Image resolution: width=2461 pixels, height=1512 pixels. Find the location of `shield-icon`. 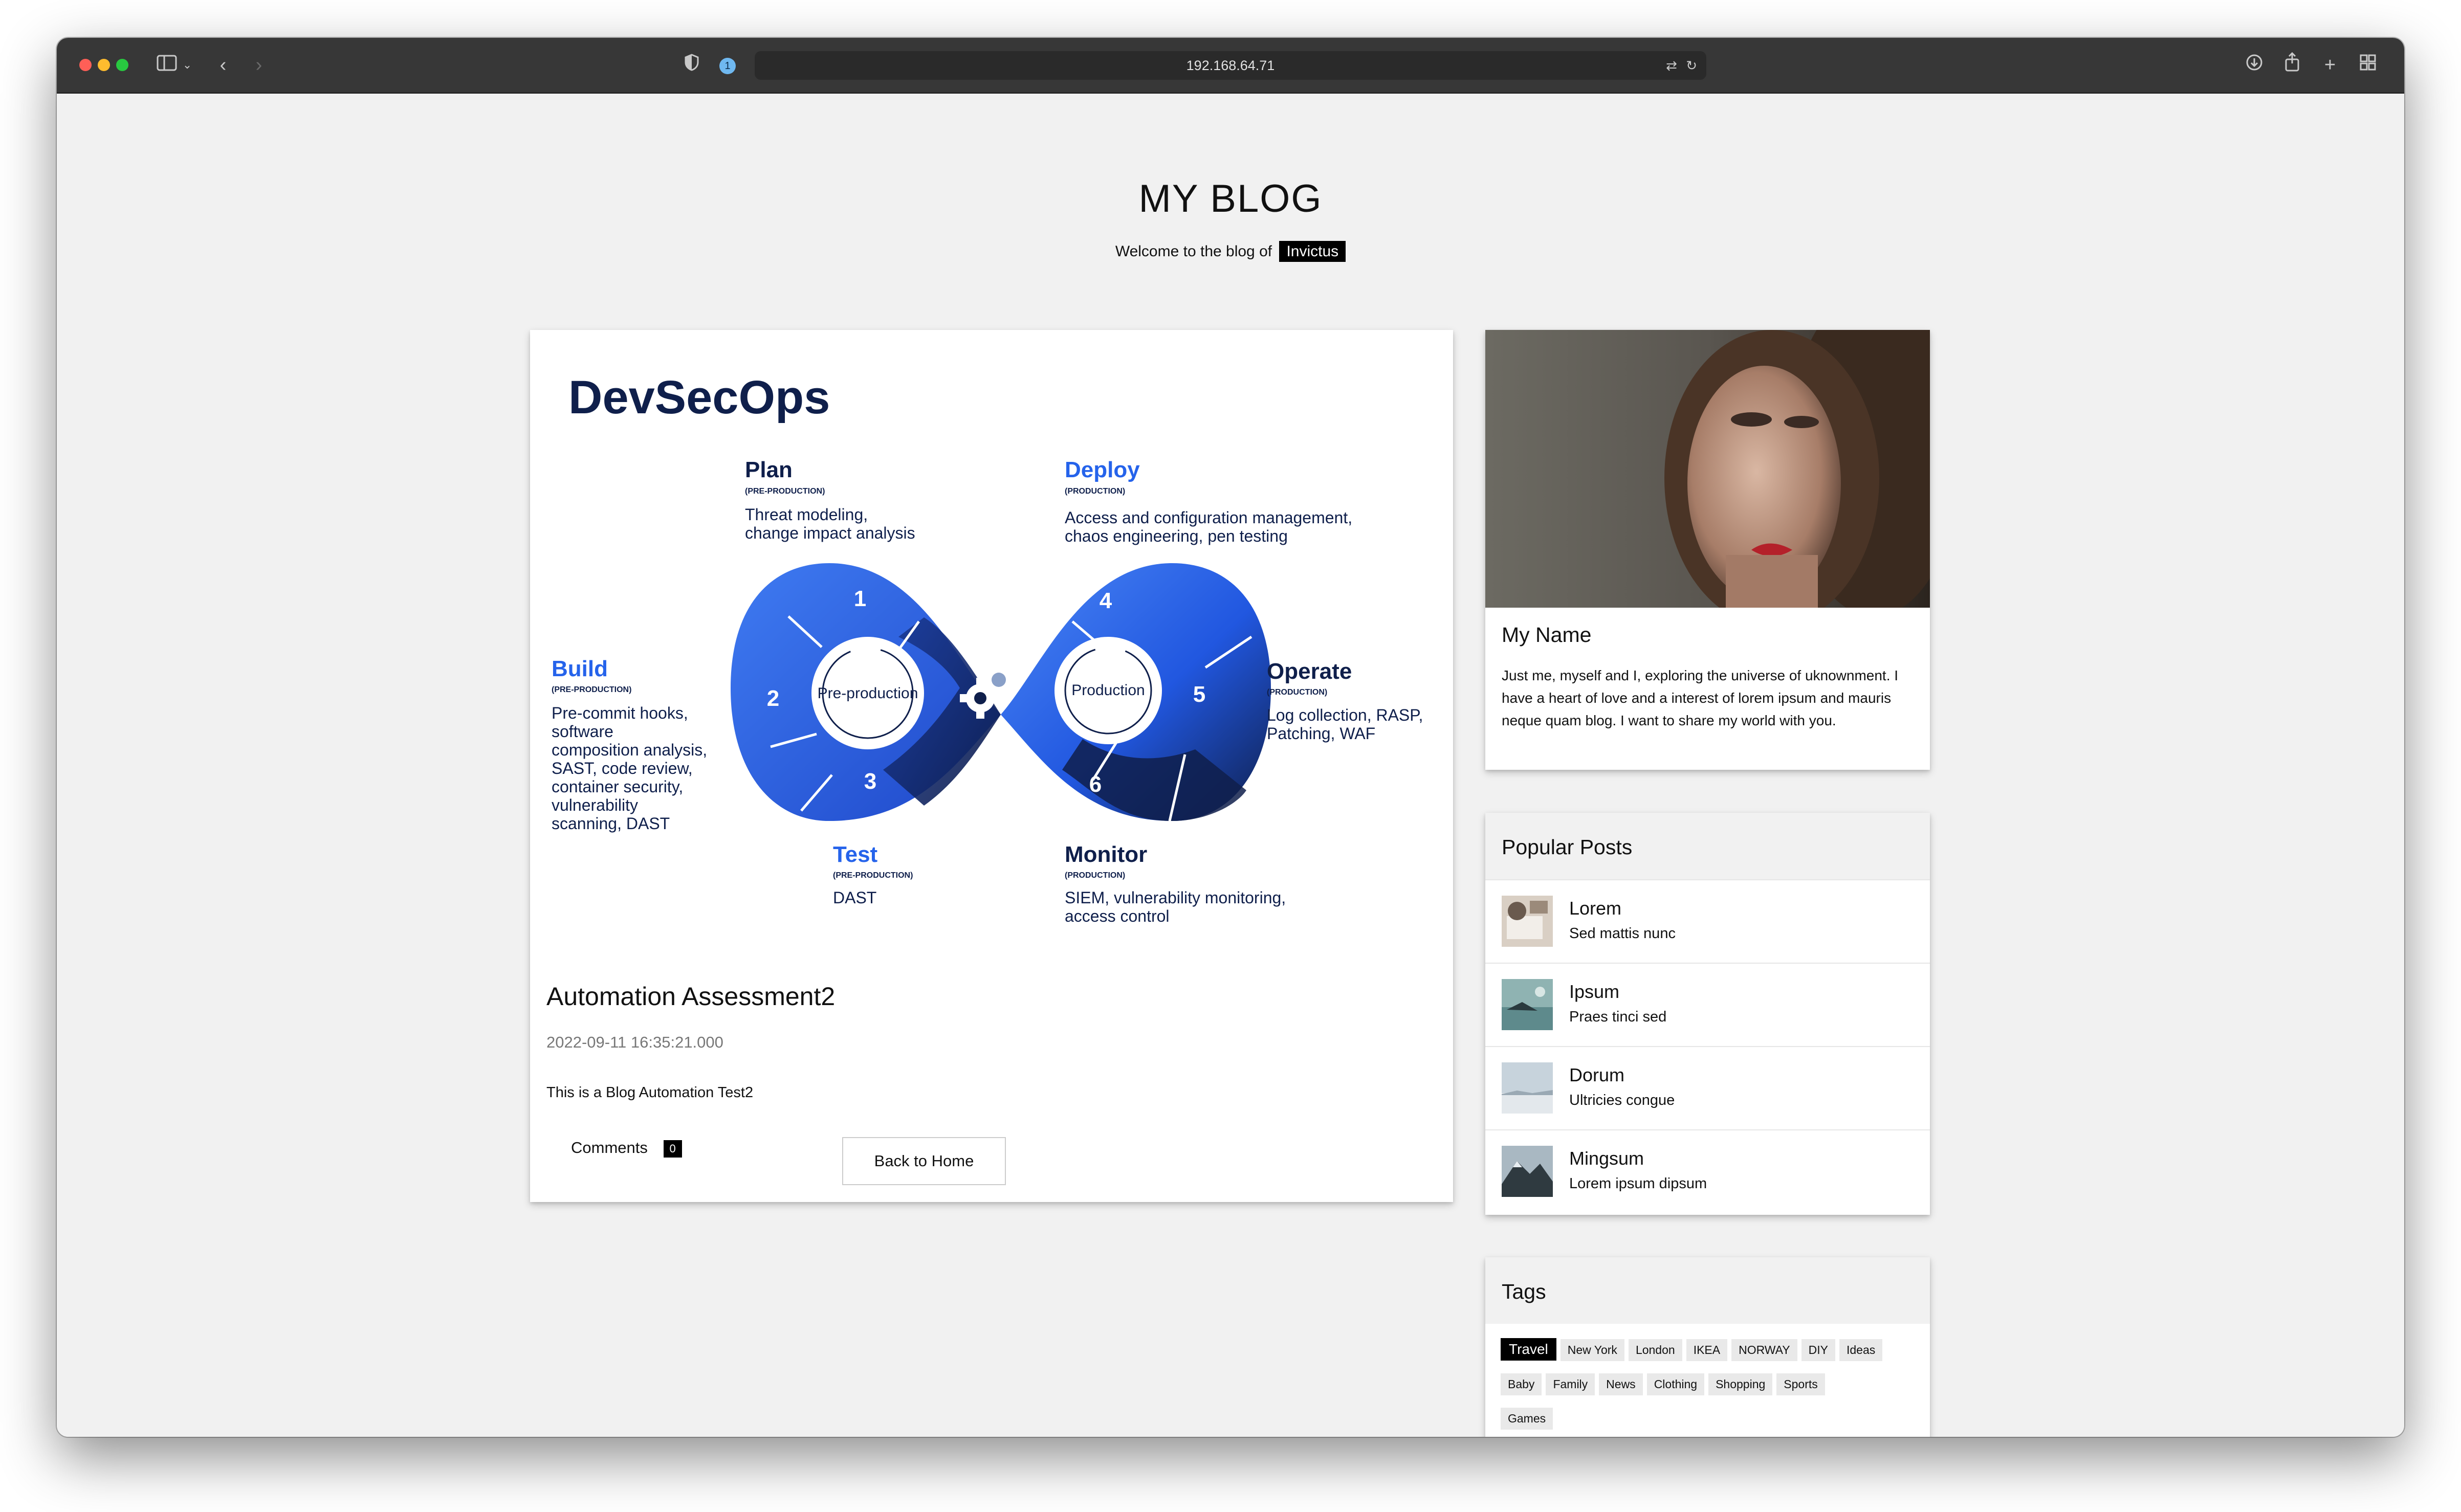

shield-icon is located at coordinates (692, 65).